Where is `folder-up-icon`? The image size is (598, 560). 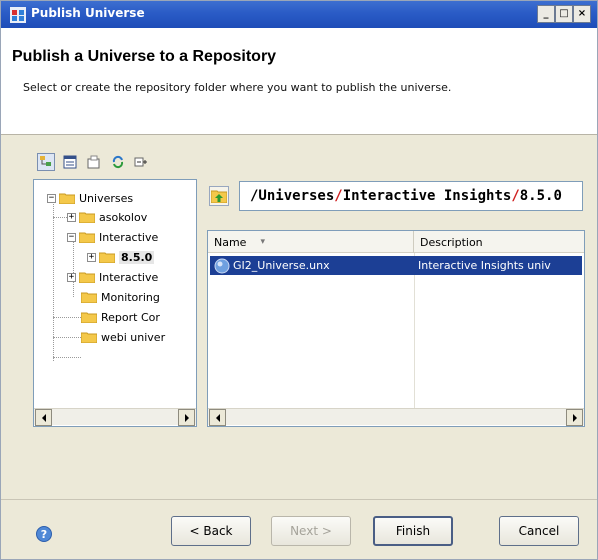
folder-up-icon is located at coordinates (219, 196).